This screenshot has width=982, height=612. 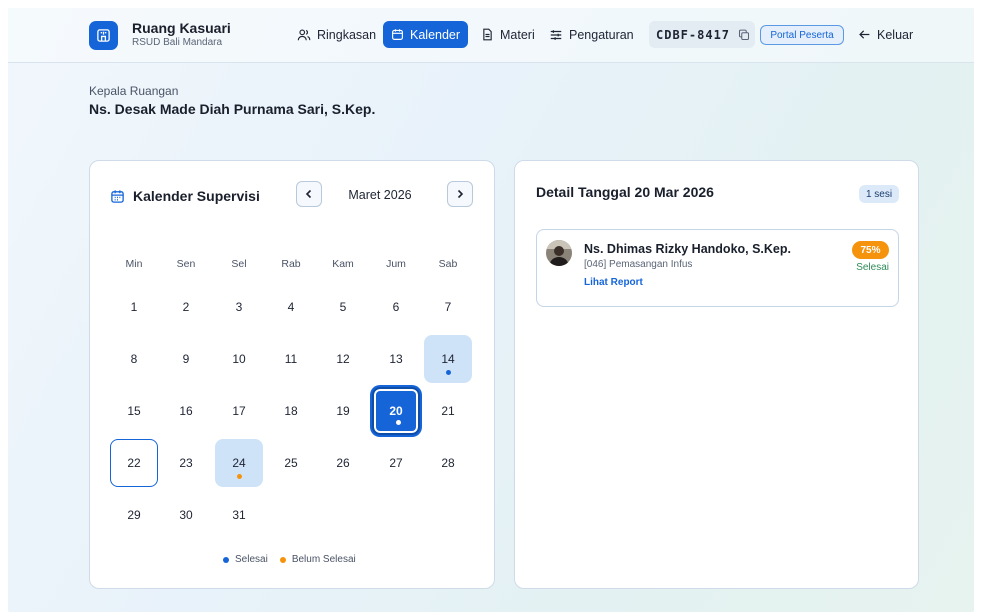 I want to click on session-participant-name: Ns. Dhimas Rizky Handoko, S.Kep., so click(x=687, y=249).